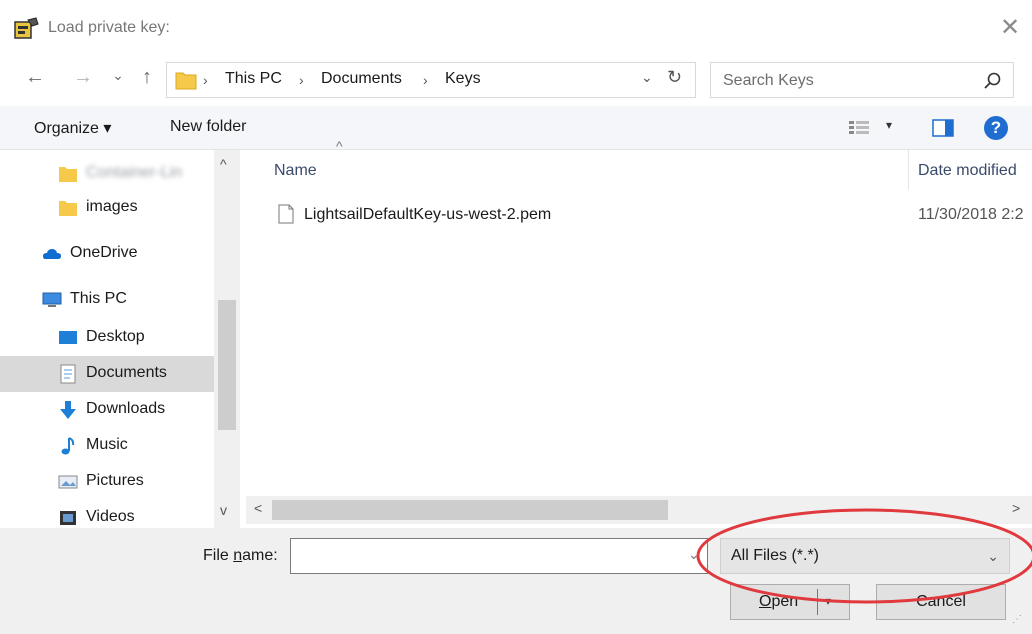 The width and height of the screenshot is (1032, 634). I want to click on recent-locations-button: ⌄, so click(118, 75).